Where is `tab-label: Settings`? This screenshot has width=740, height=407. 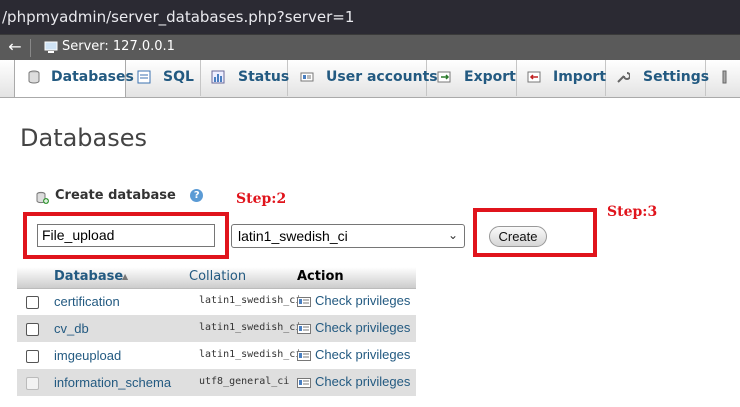
tab-label: Settings is located at coordinates (676, 77).